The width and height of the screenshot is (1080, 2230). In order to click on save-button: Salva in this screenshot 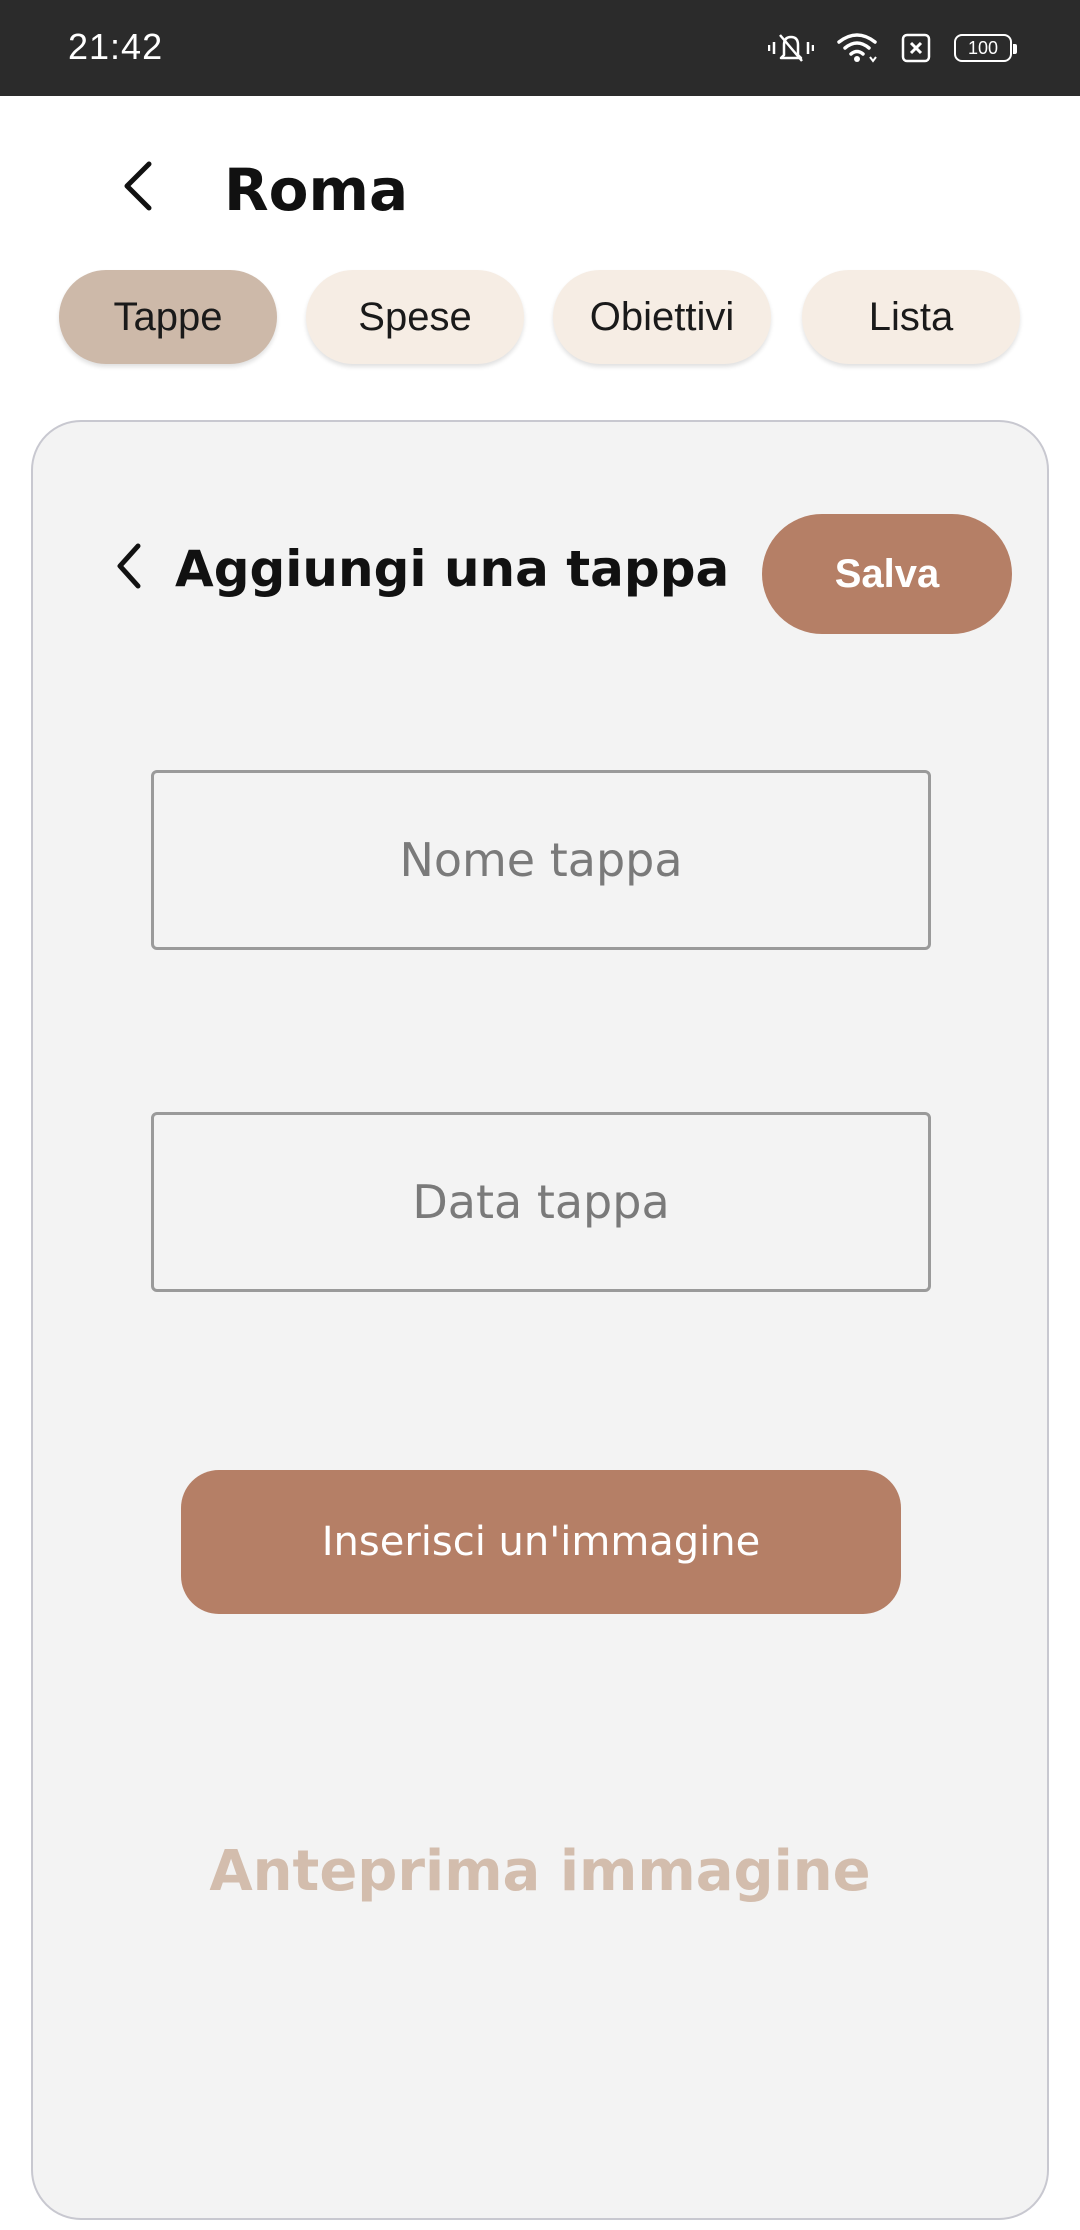, I will do `click(887, 574)`.